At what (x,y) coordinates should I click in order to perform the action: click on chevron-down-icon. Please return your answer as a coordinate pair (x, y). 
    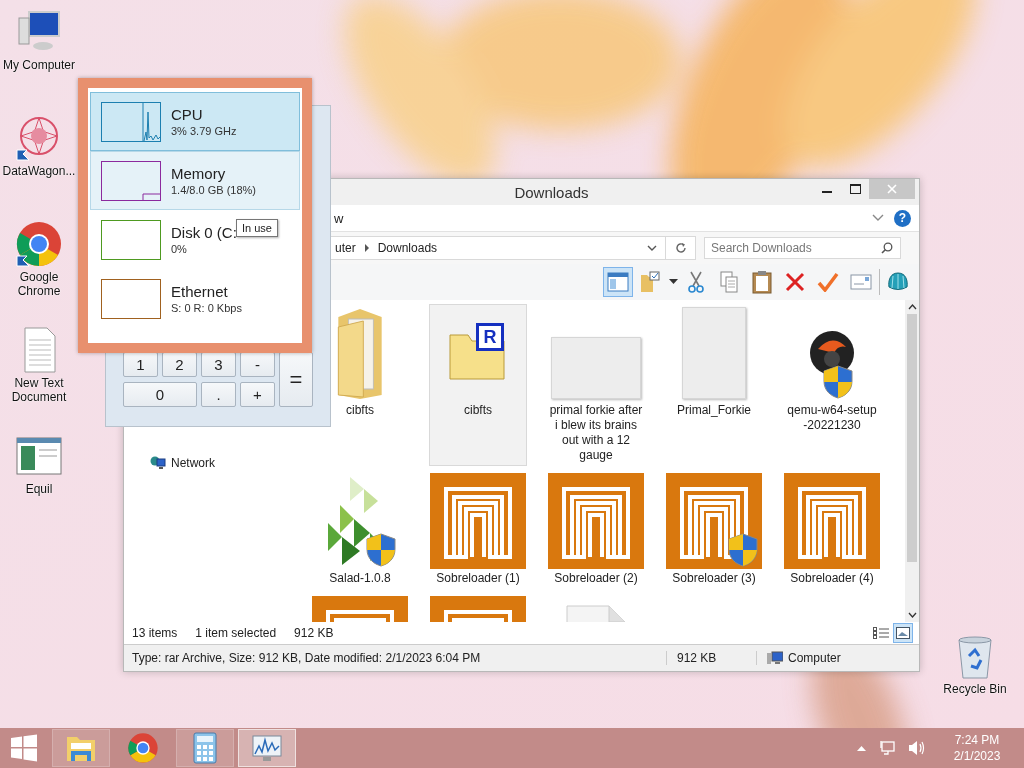
    Looking at the image, I should click on (878, 218).